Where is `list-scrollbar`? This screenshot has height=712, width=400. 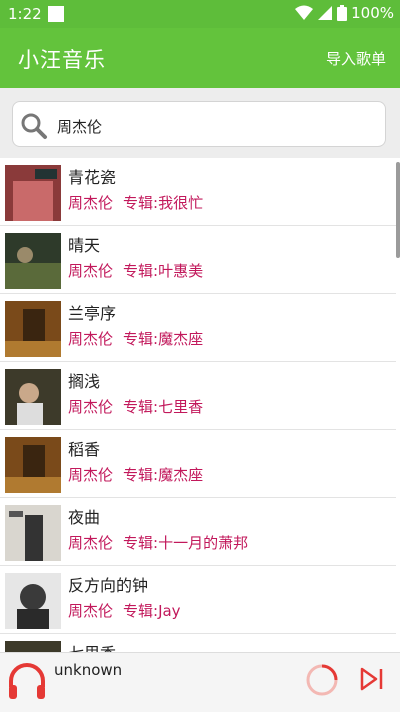 list-scrollbar is located at coordinates (398, 210).